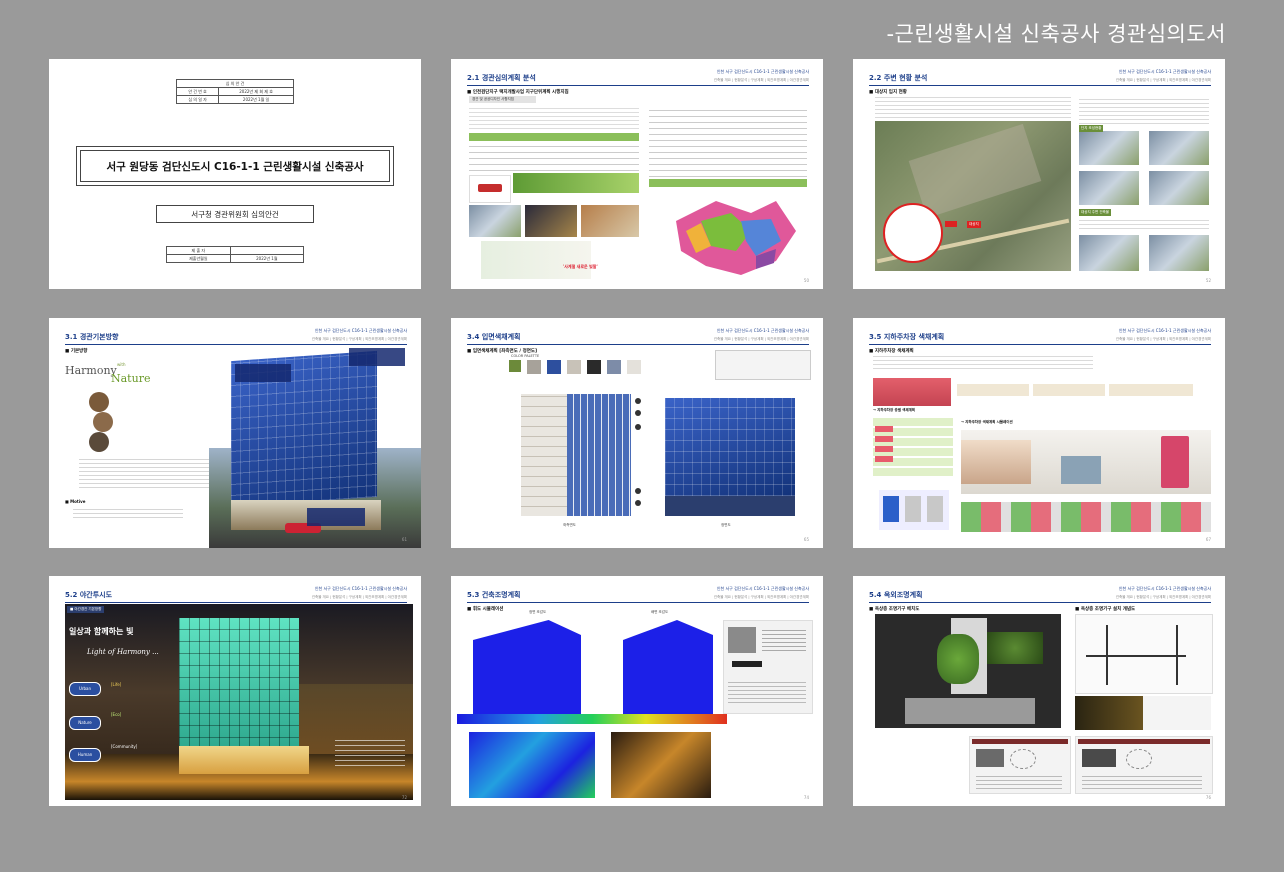  Describe the element at coordinates (91, 370) in the screenshot. I see `harmony-word: Harmony` at that location.